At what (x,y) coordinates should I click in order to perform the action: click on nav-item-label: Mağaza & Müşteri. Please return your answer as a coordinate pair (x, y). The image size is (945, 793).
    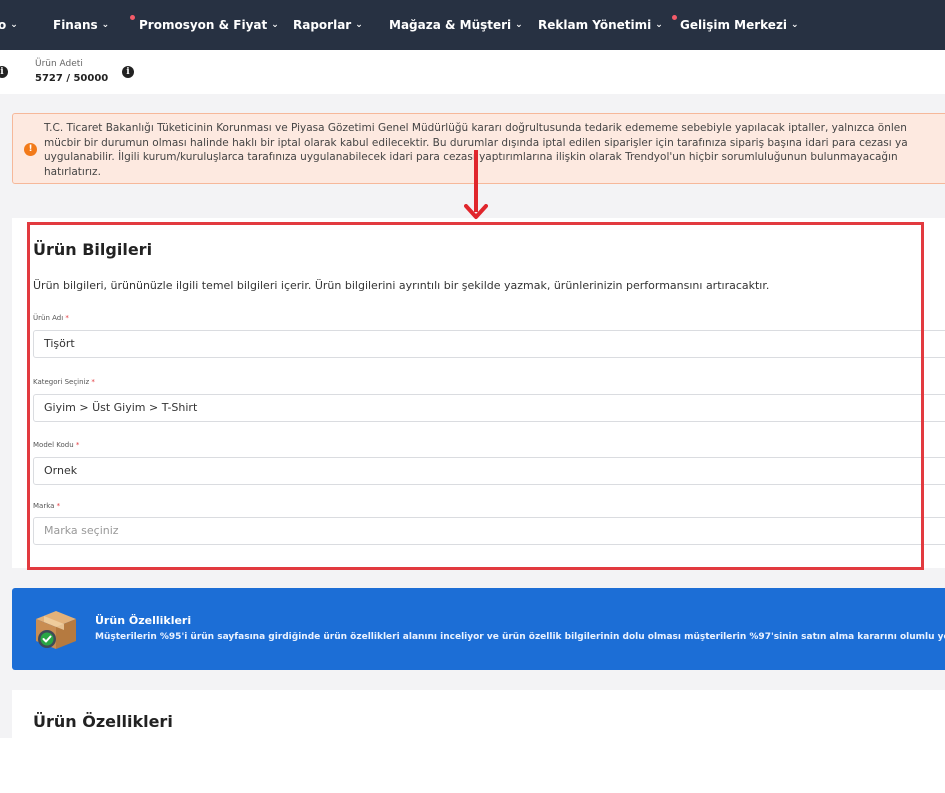
    Looking at the image, I should click on (450, 25).